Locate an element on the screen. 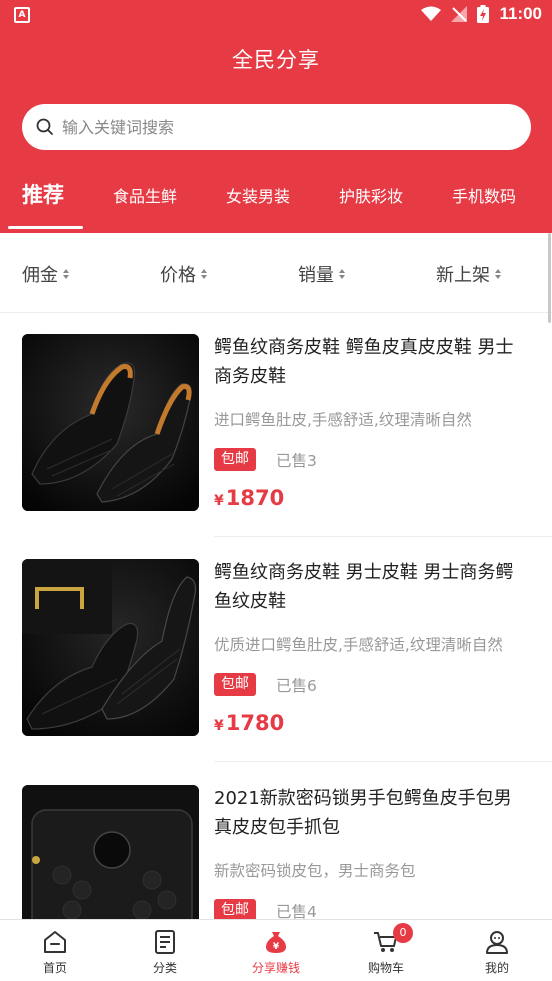 The height and width of the screenshot is (981, 552). tab-clothing: 女装男装 is located at coordinates (258, 198).